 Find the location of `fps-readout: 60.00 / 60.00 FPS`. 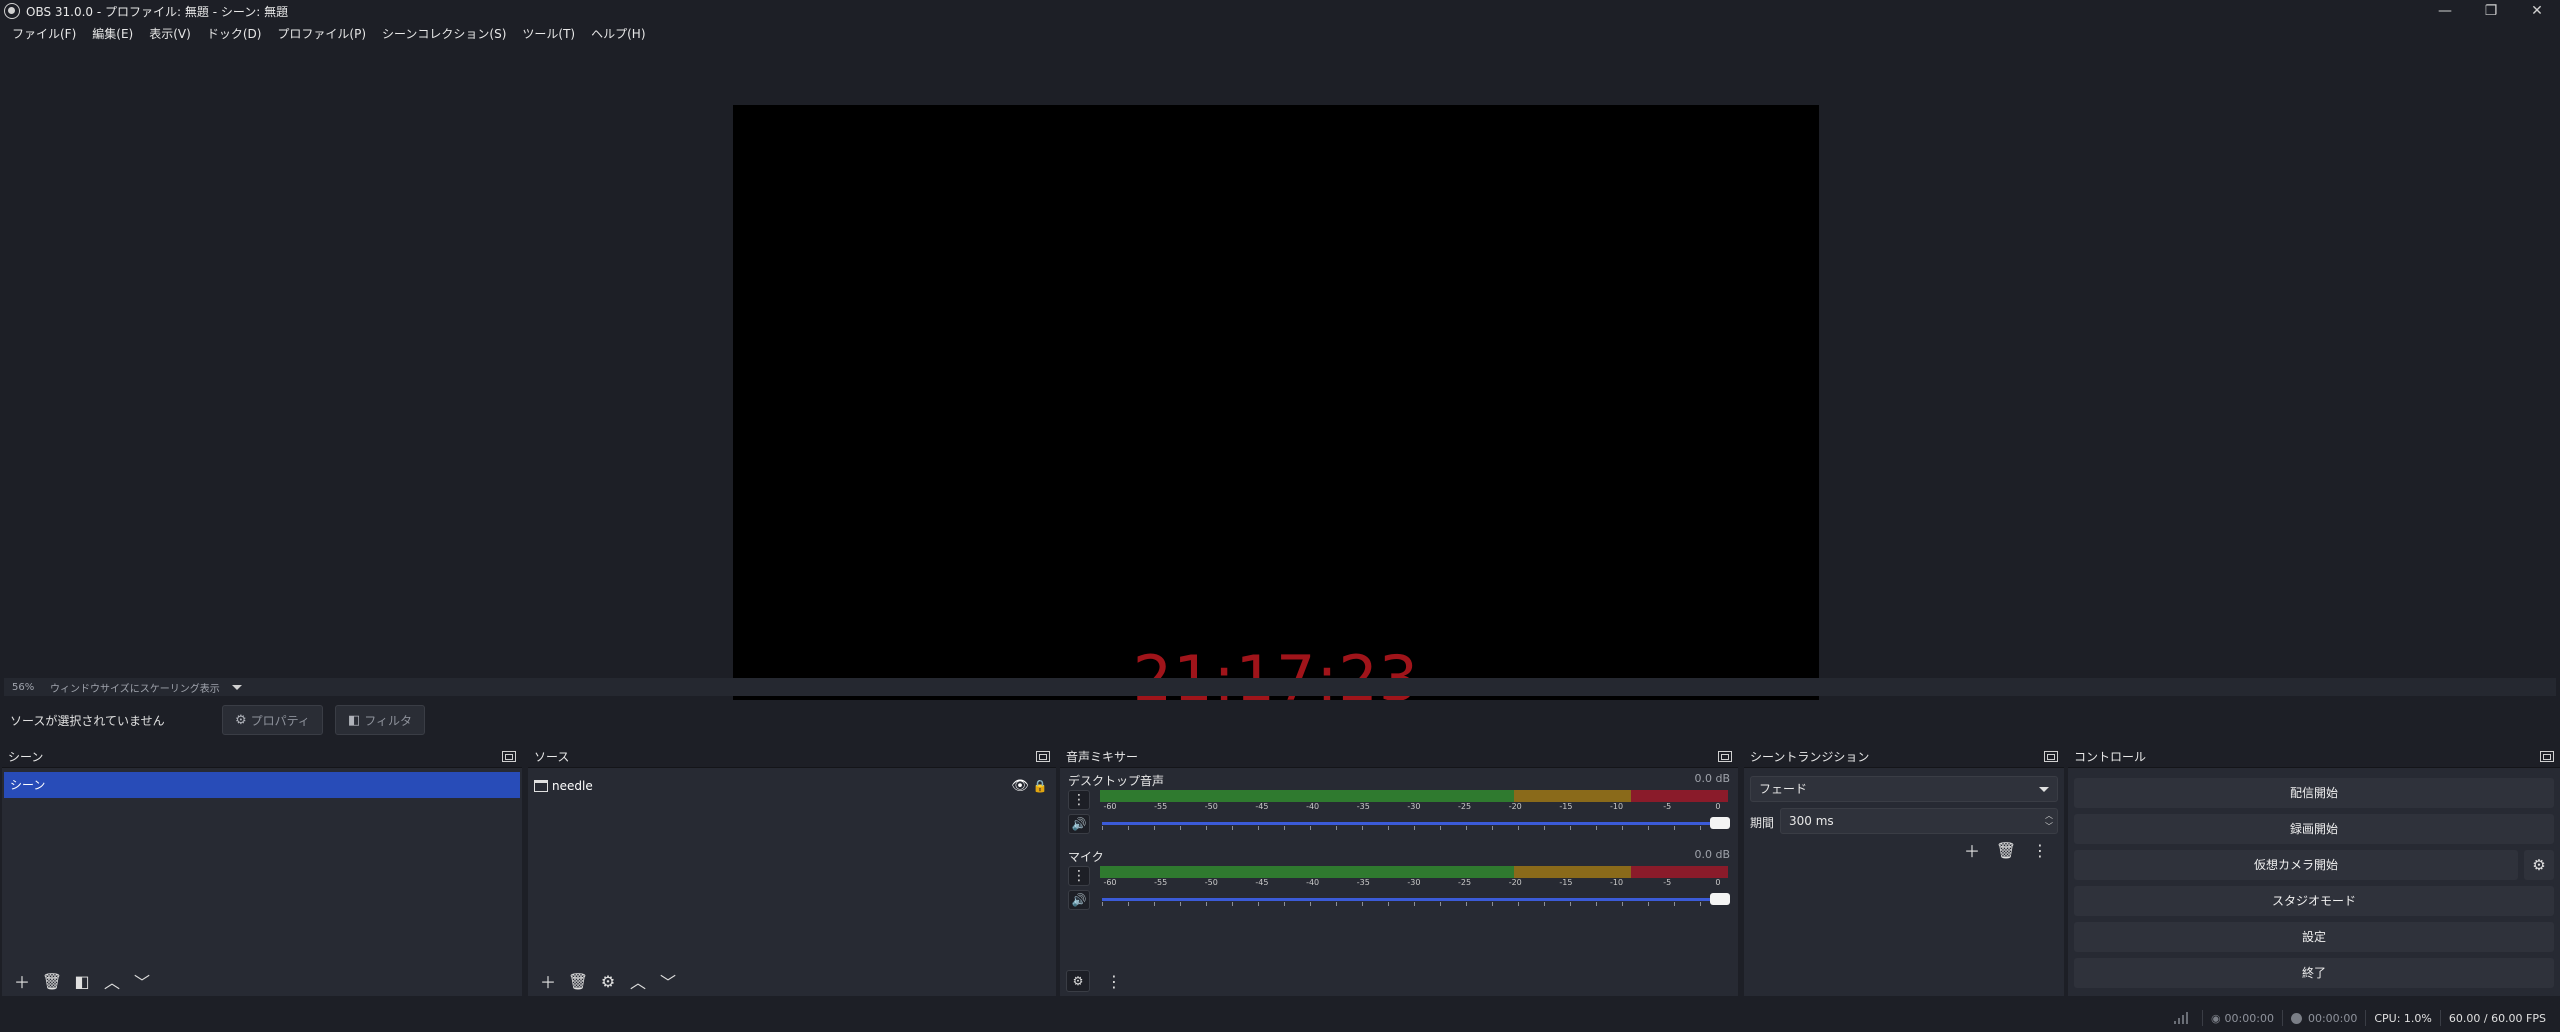

fps-readout: 60.00 / 60.00 FPS is located at coordinates (2497, 1018).